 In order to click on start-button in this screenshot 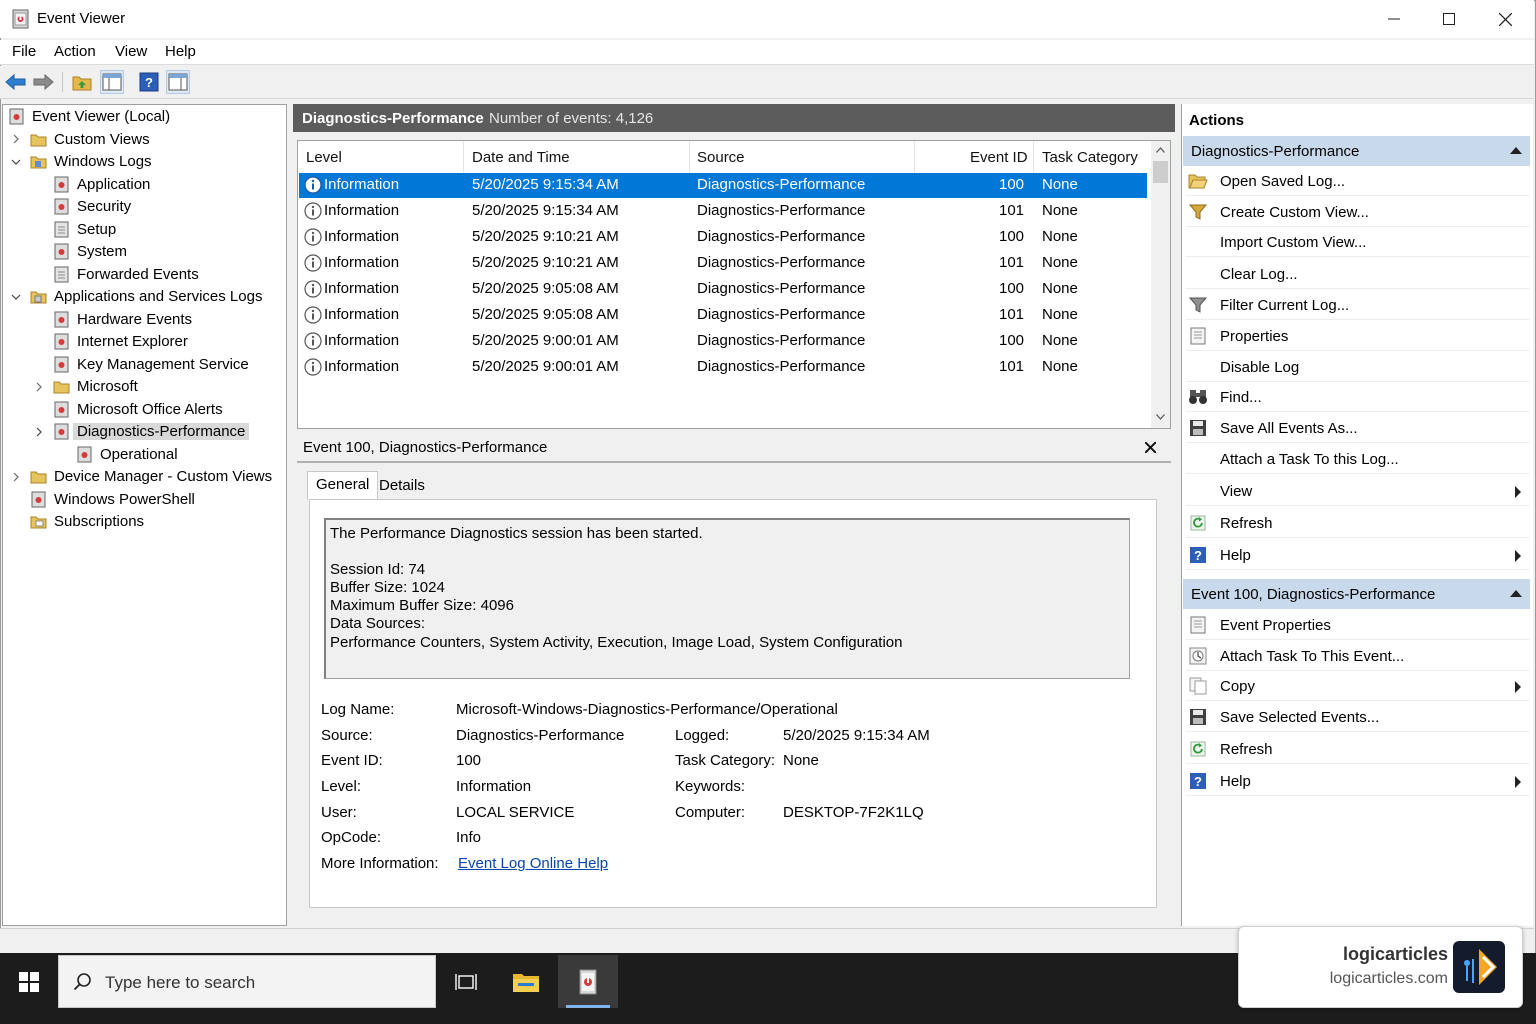, I will do `click(28, 981)`.